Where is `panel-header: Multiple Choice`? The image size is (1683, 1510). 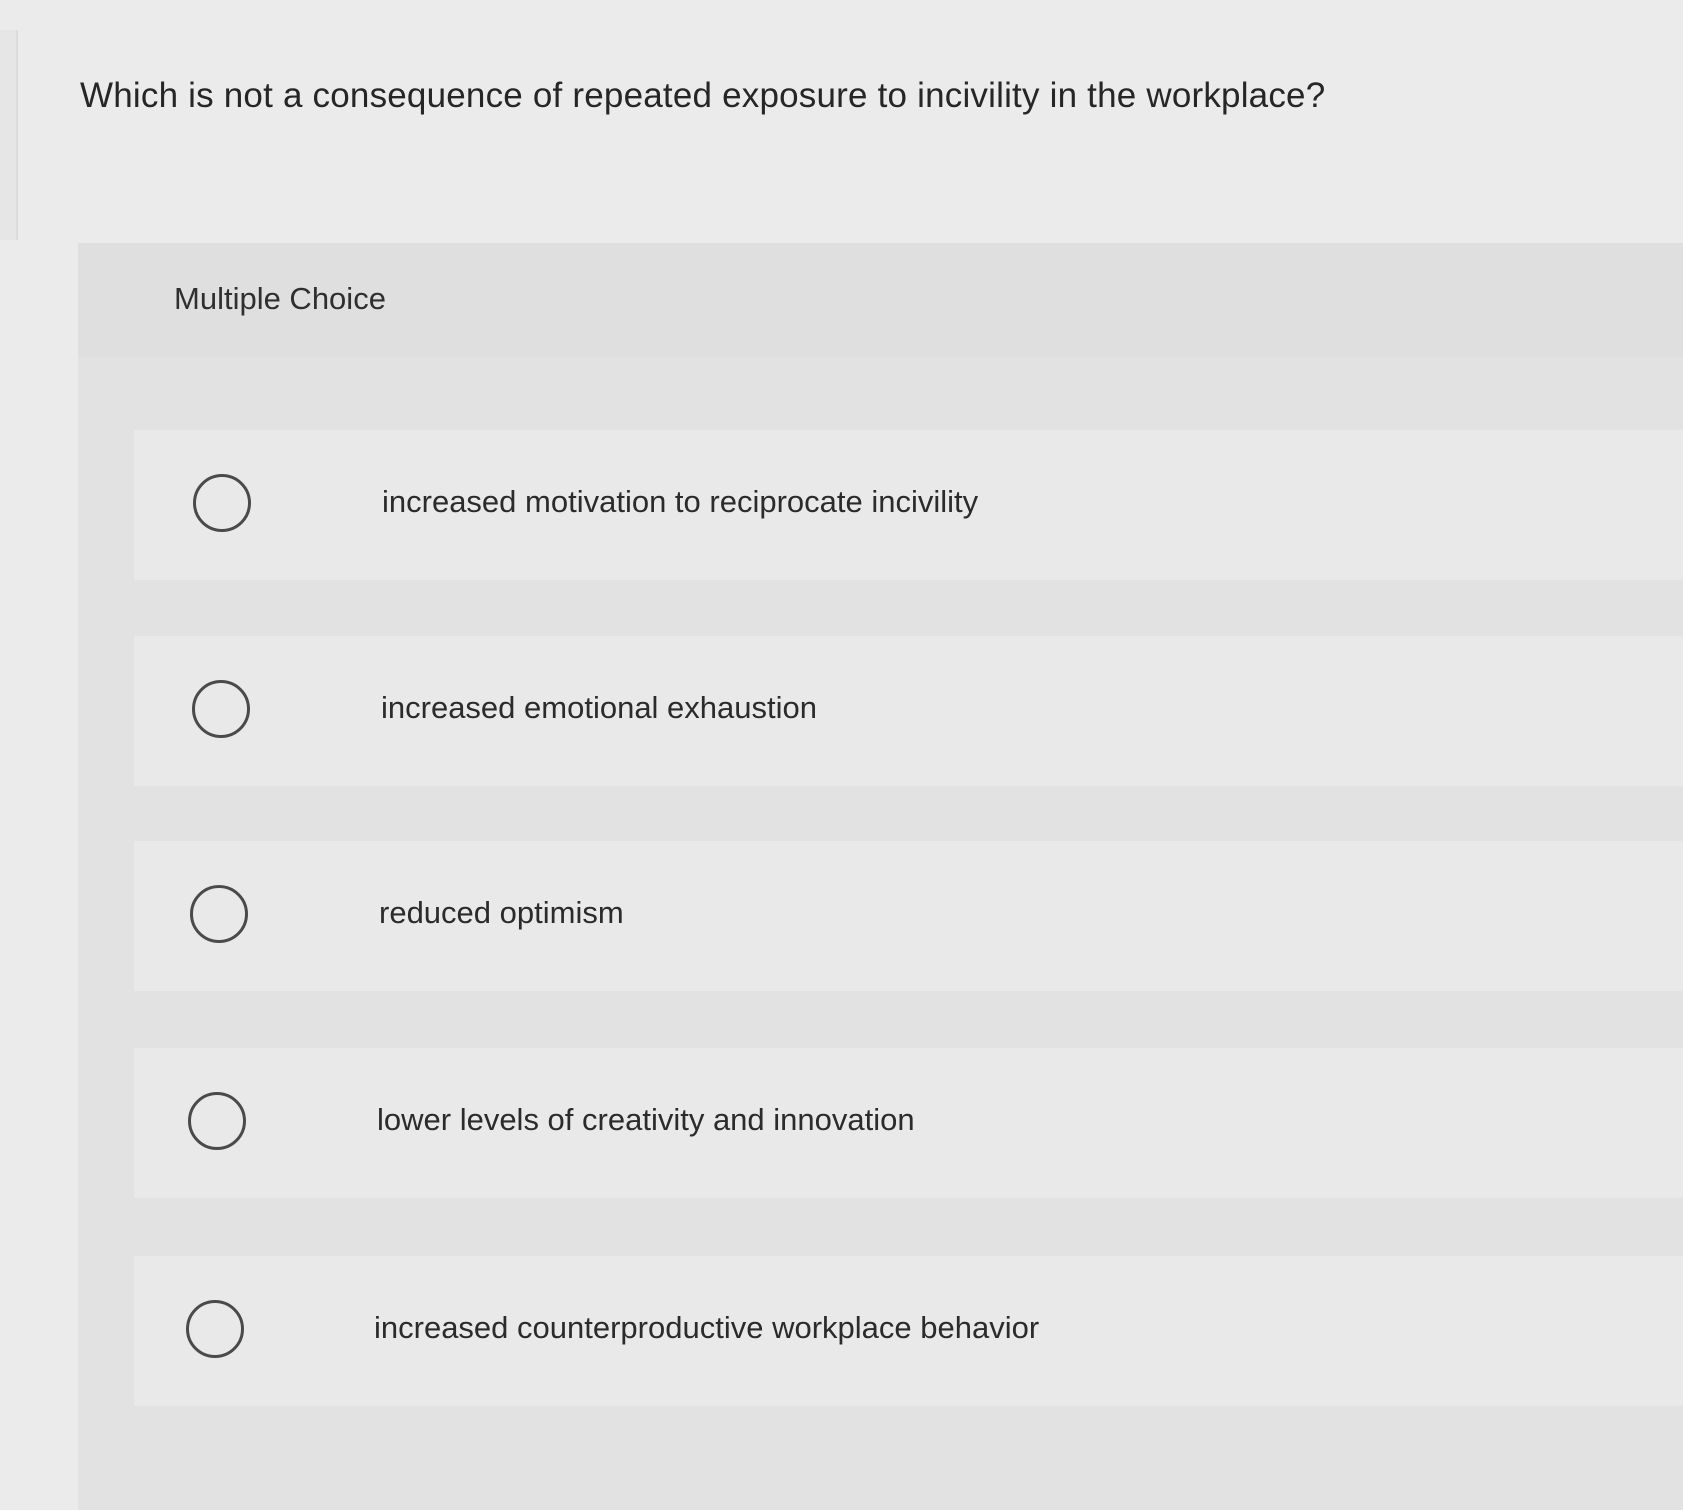
panel-header: Multiple Choice is located at coordinates (880, 300).